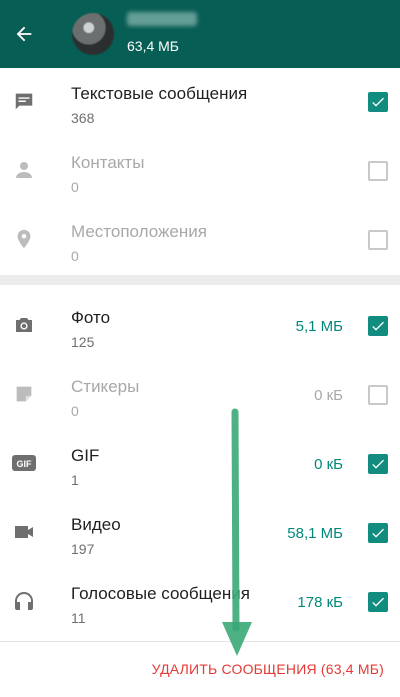 This screenshot has height=697, width=400. Describe the element at coordinates (24, 325) in the screenshot. I see `camera-icon` at that location.